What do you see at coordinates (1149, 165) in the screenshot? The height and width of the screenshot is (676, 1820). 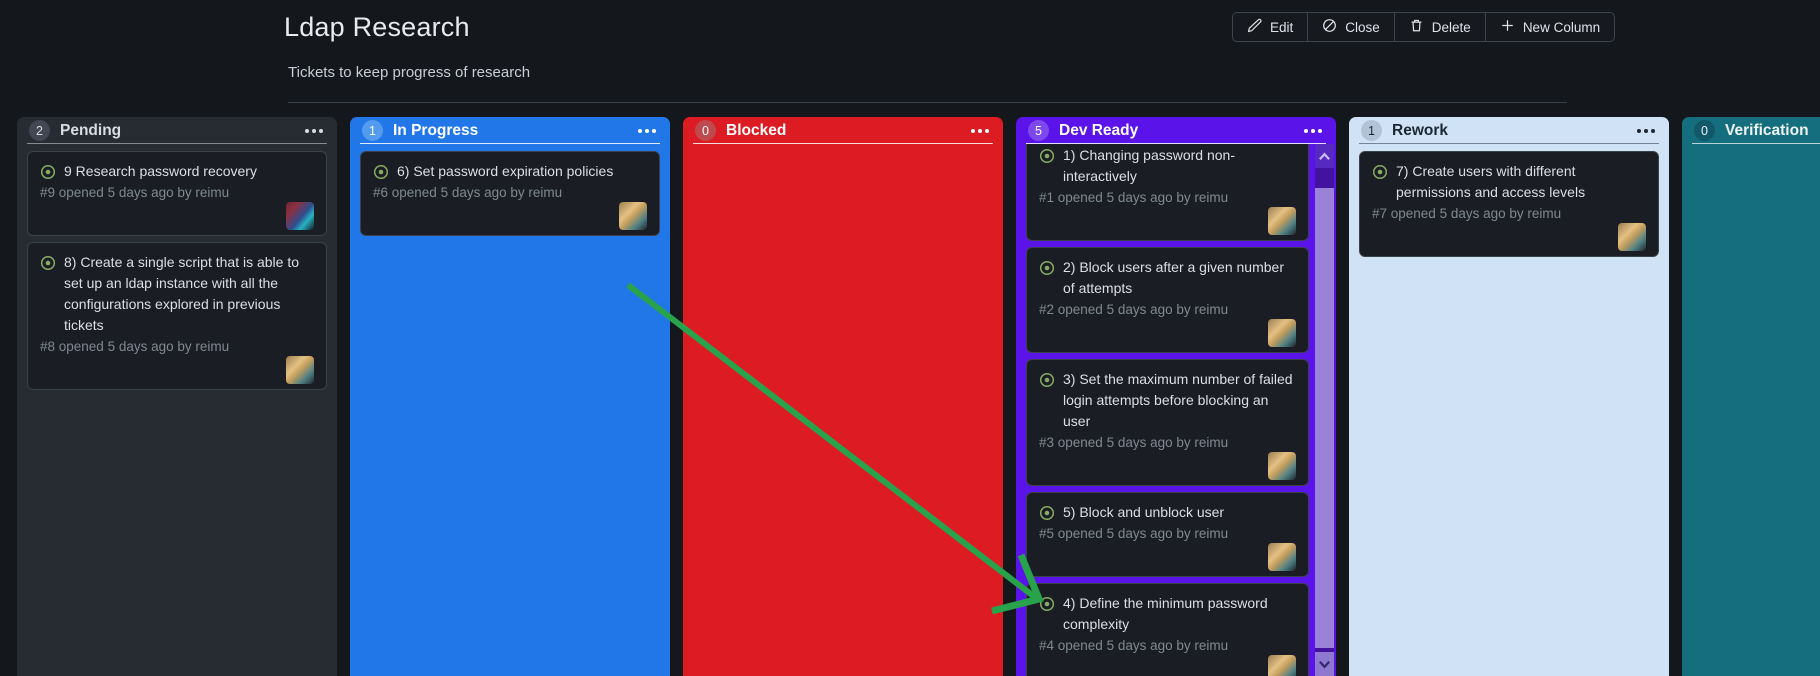 I see `card-title: 1) Changing password non-interactively` at bounding box center [1149, 165].